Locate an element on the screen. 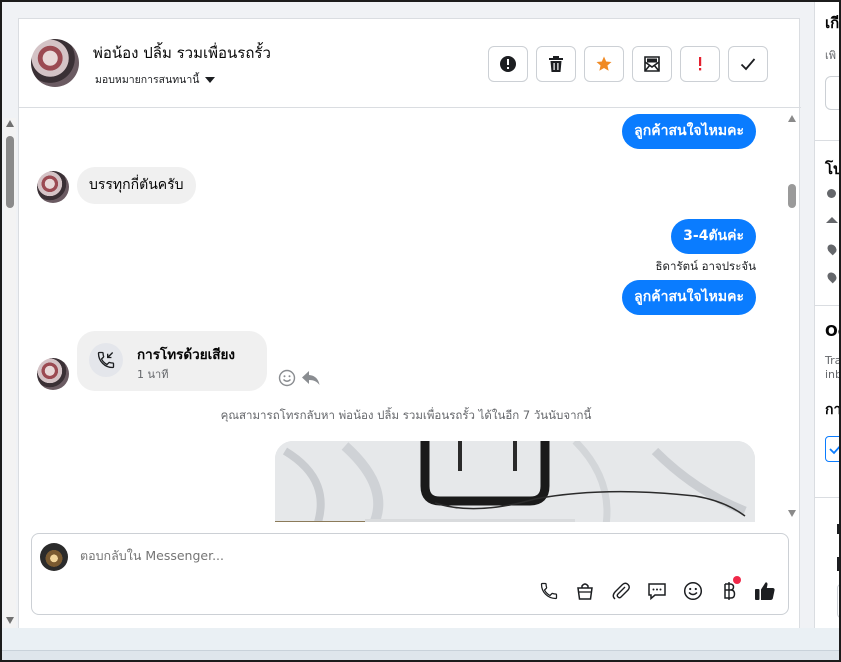  panel-input is located at coordinates (838, 601).